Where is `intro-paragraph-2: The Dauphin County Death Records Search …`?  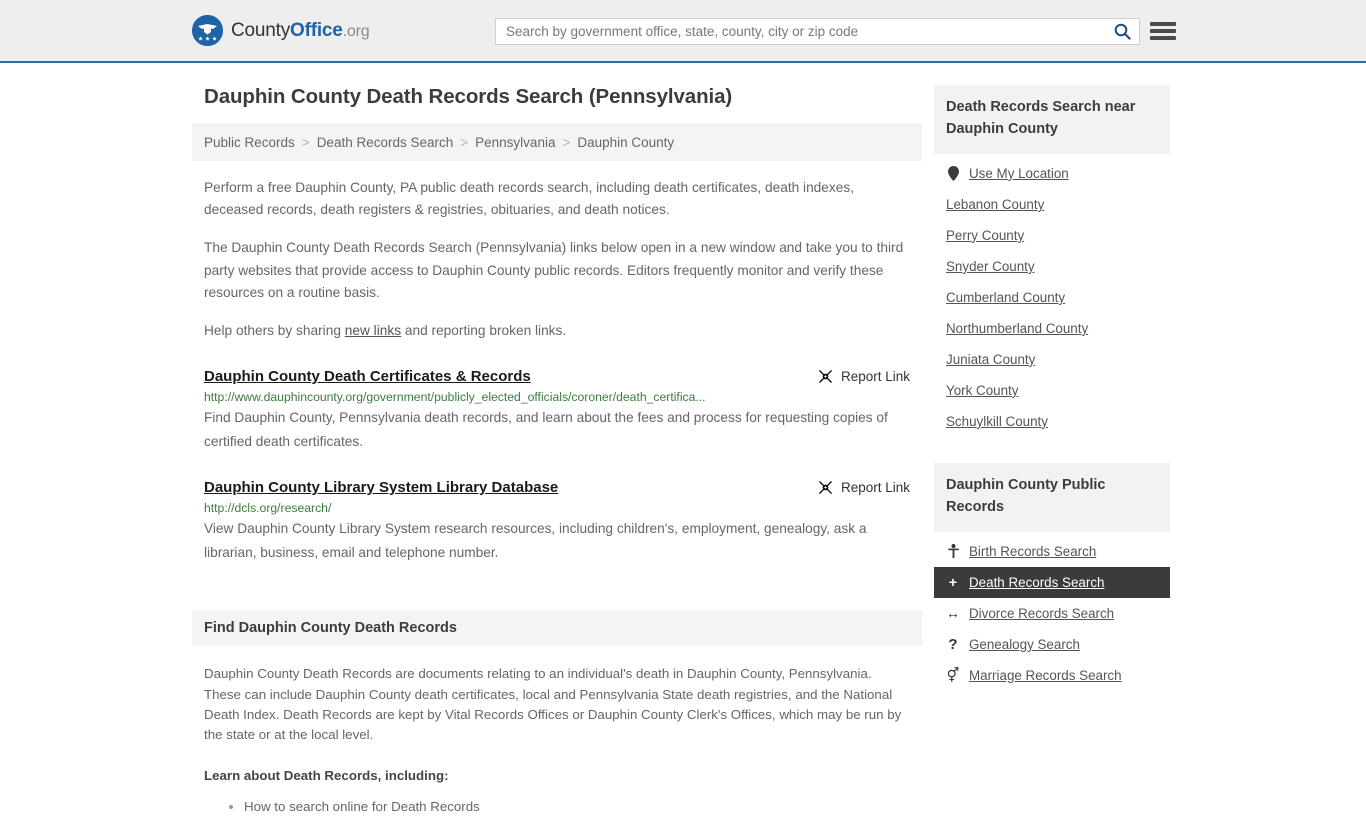
intro-paragraph-2: The Dauphin County Death Records Search … is located at coordinates (554, 270).